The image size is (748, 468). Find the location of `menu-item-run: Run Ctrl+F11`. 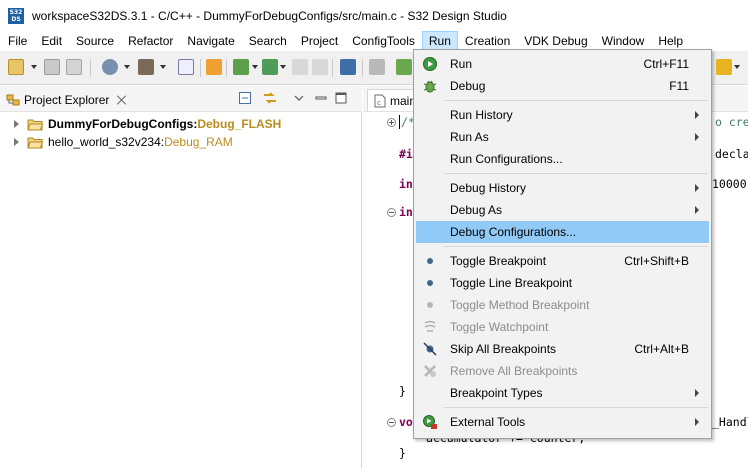

menu-item-run: Run Ctrl+F11 is located at coordinates (562, 64).